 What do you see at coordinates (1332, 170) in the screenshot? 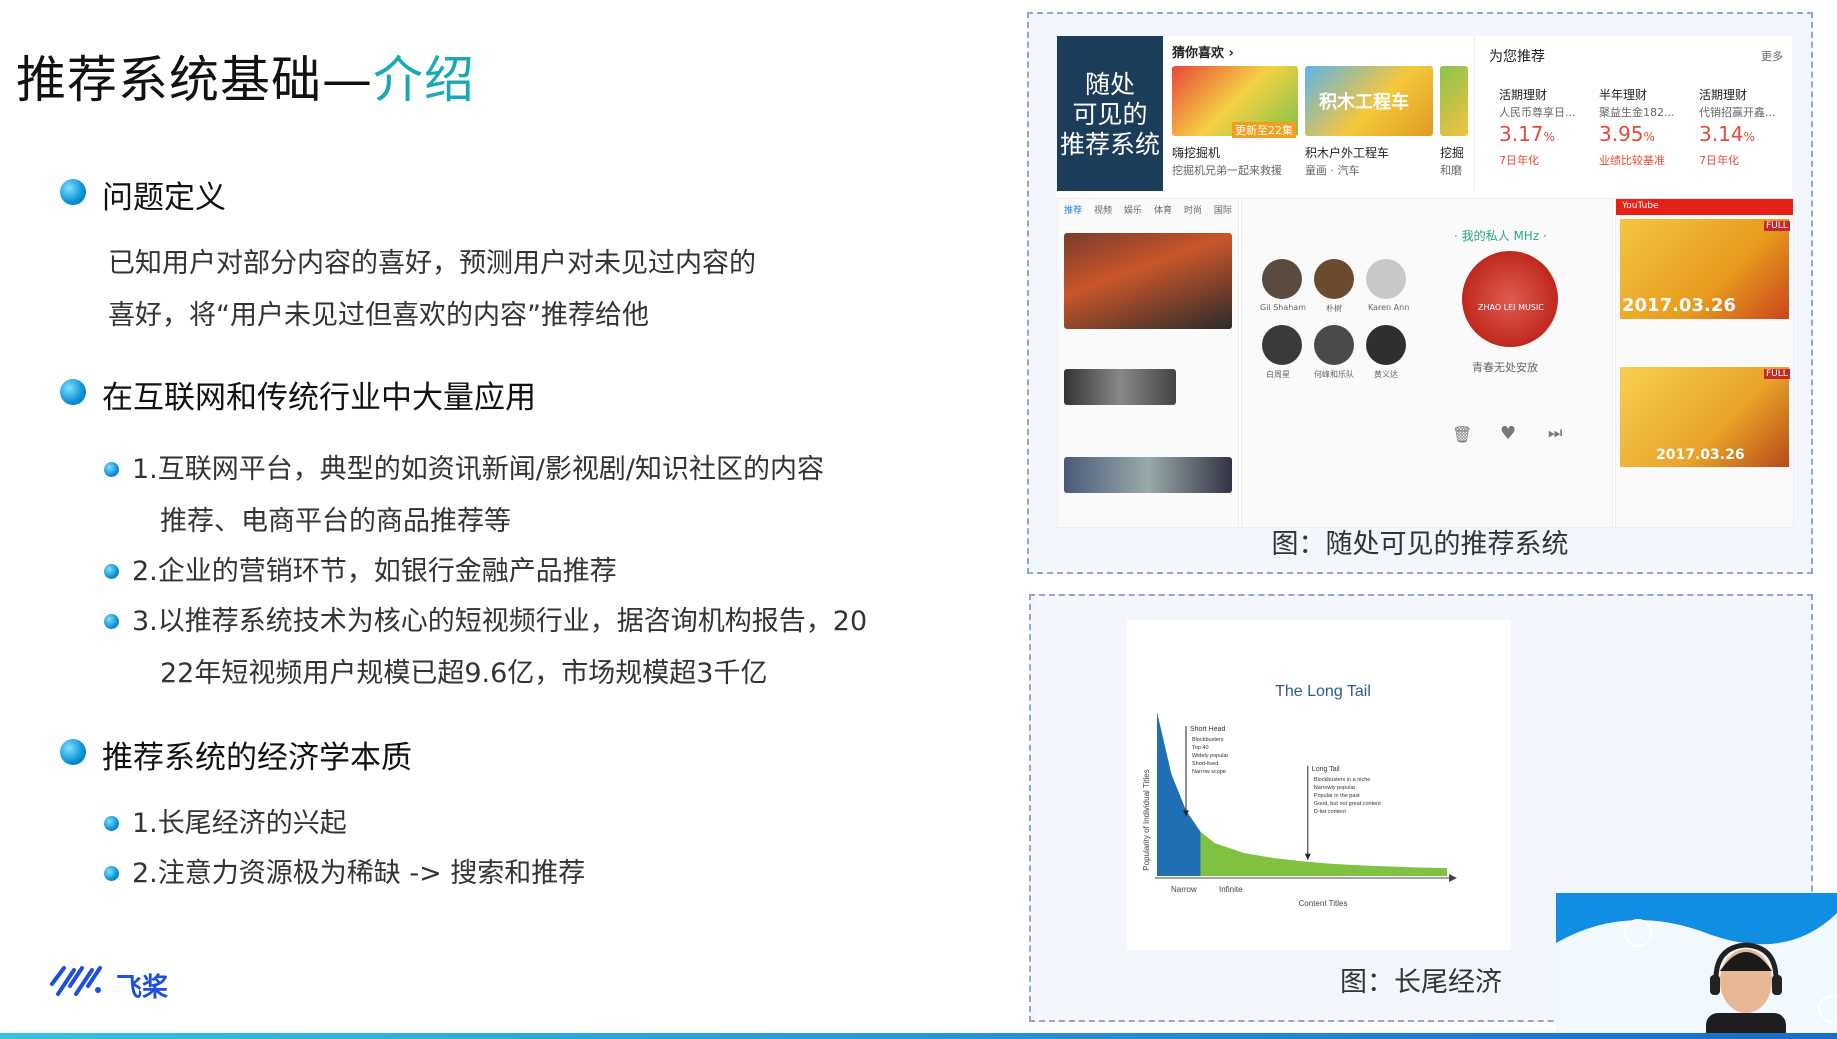
I see `guess-item-sub: 童画 · 汽车` at bounding box center [1332, 170].